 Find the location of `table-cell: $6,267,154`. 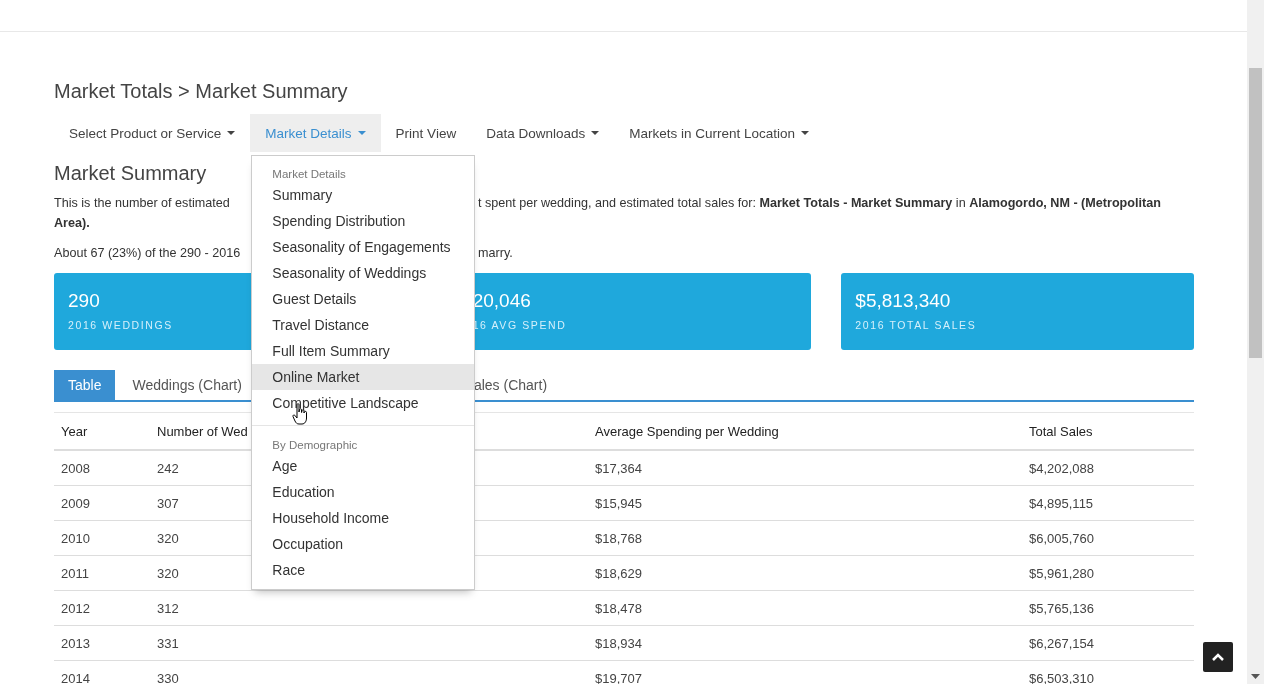

table-cell: $6,267,154 is located at coordinates (1108, 643).